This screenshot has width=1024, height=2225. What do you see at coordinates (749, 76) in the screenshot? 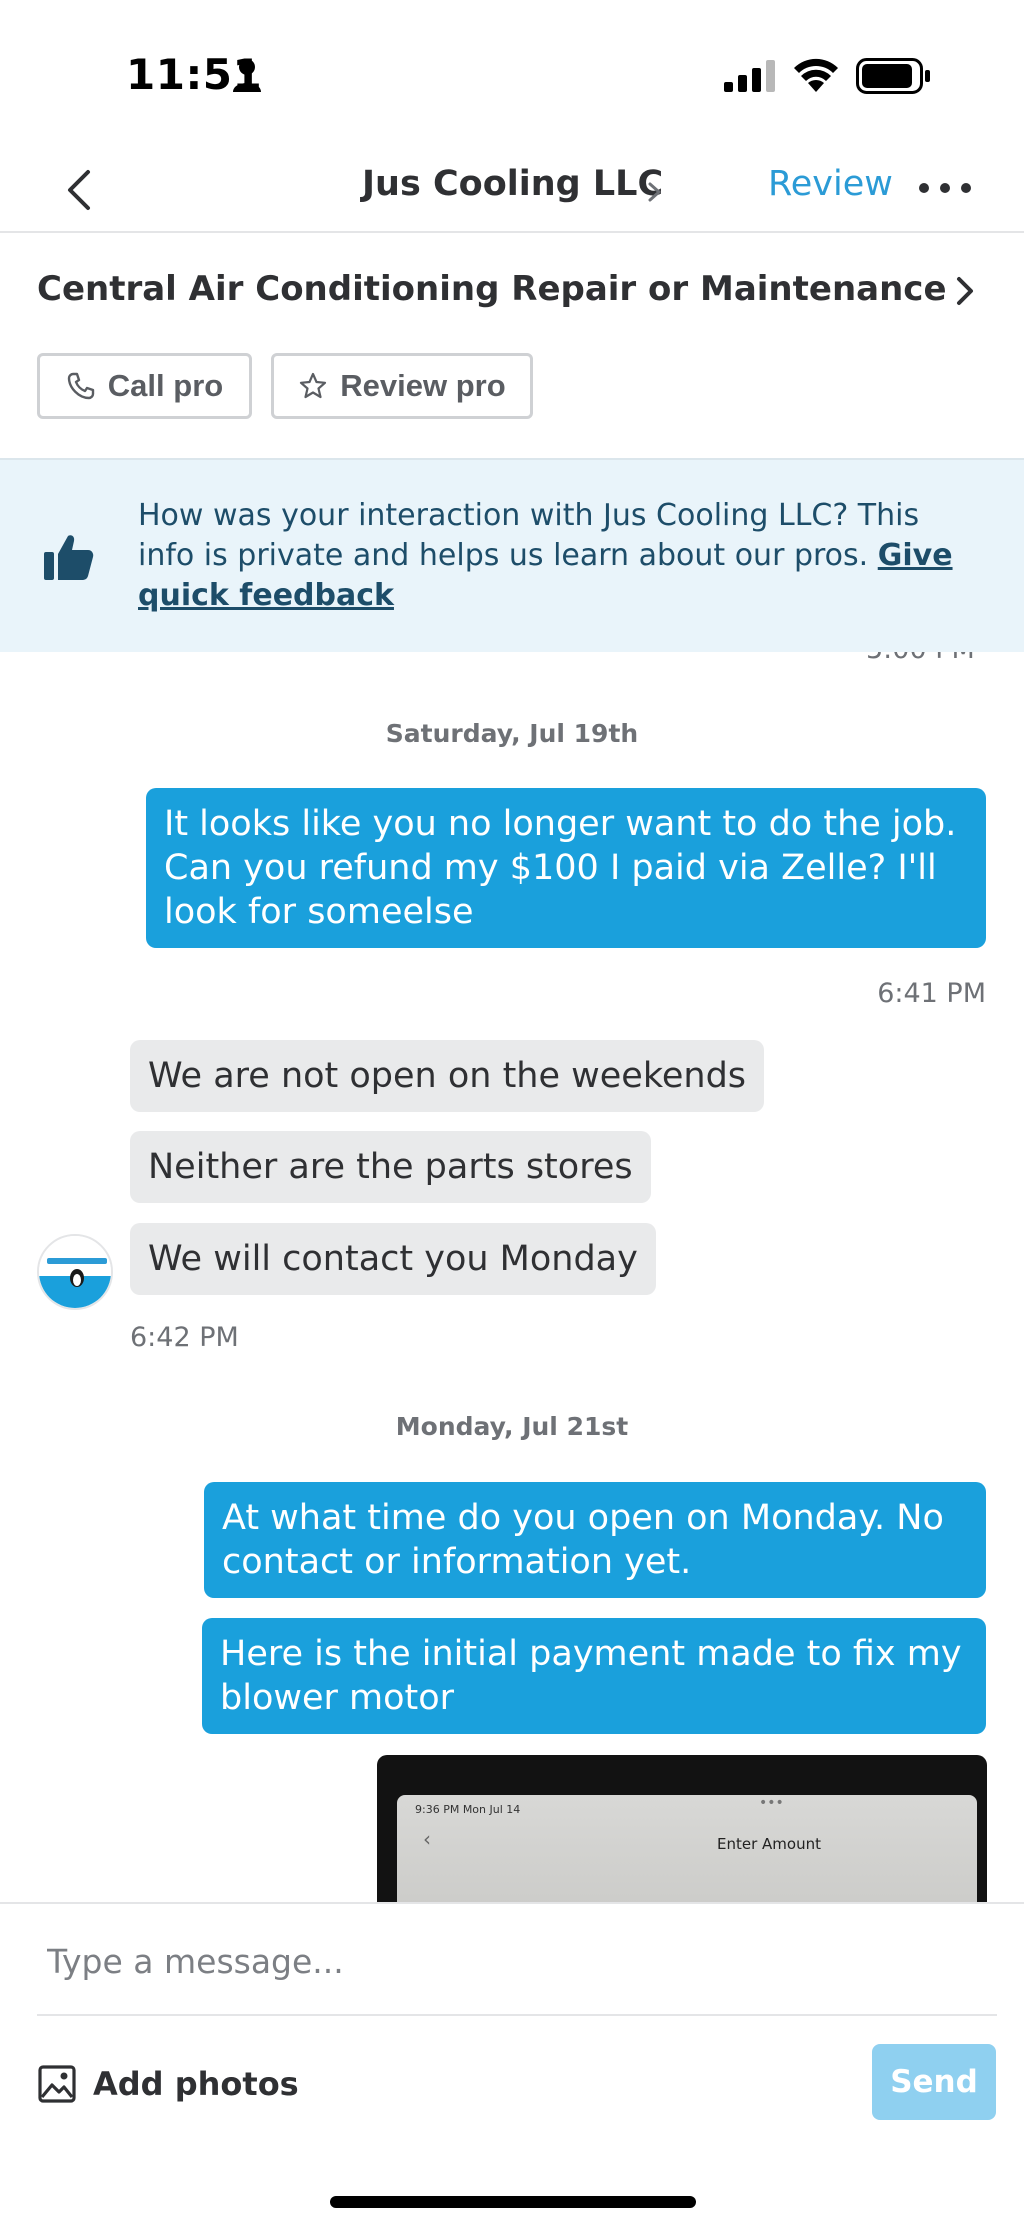
I see `signal-icon` at bounding box center [749, 76].